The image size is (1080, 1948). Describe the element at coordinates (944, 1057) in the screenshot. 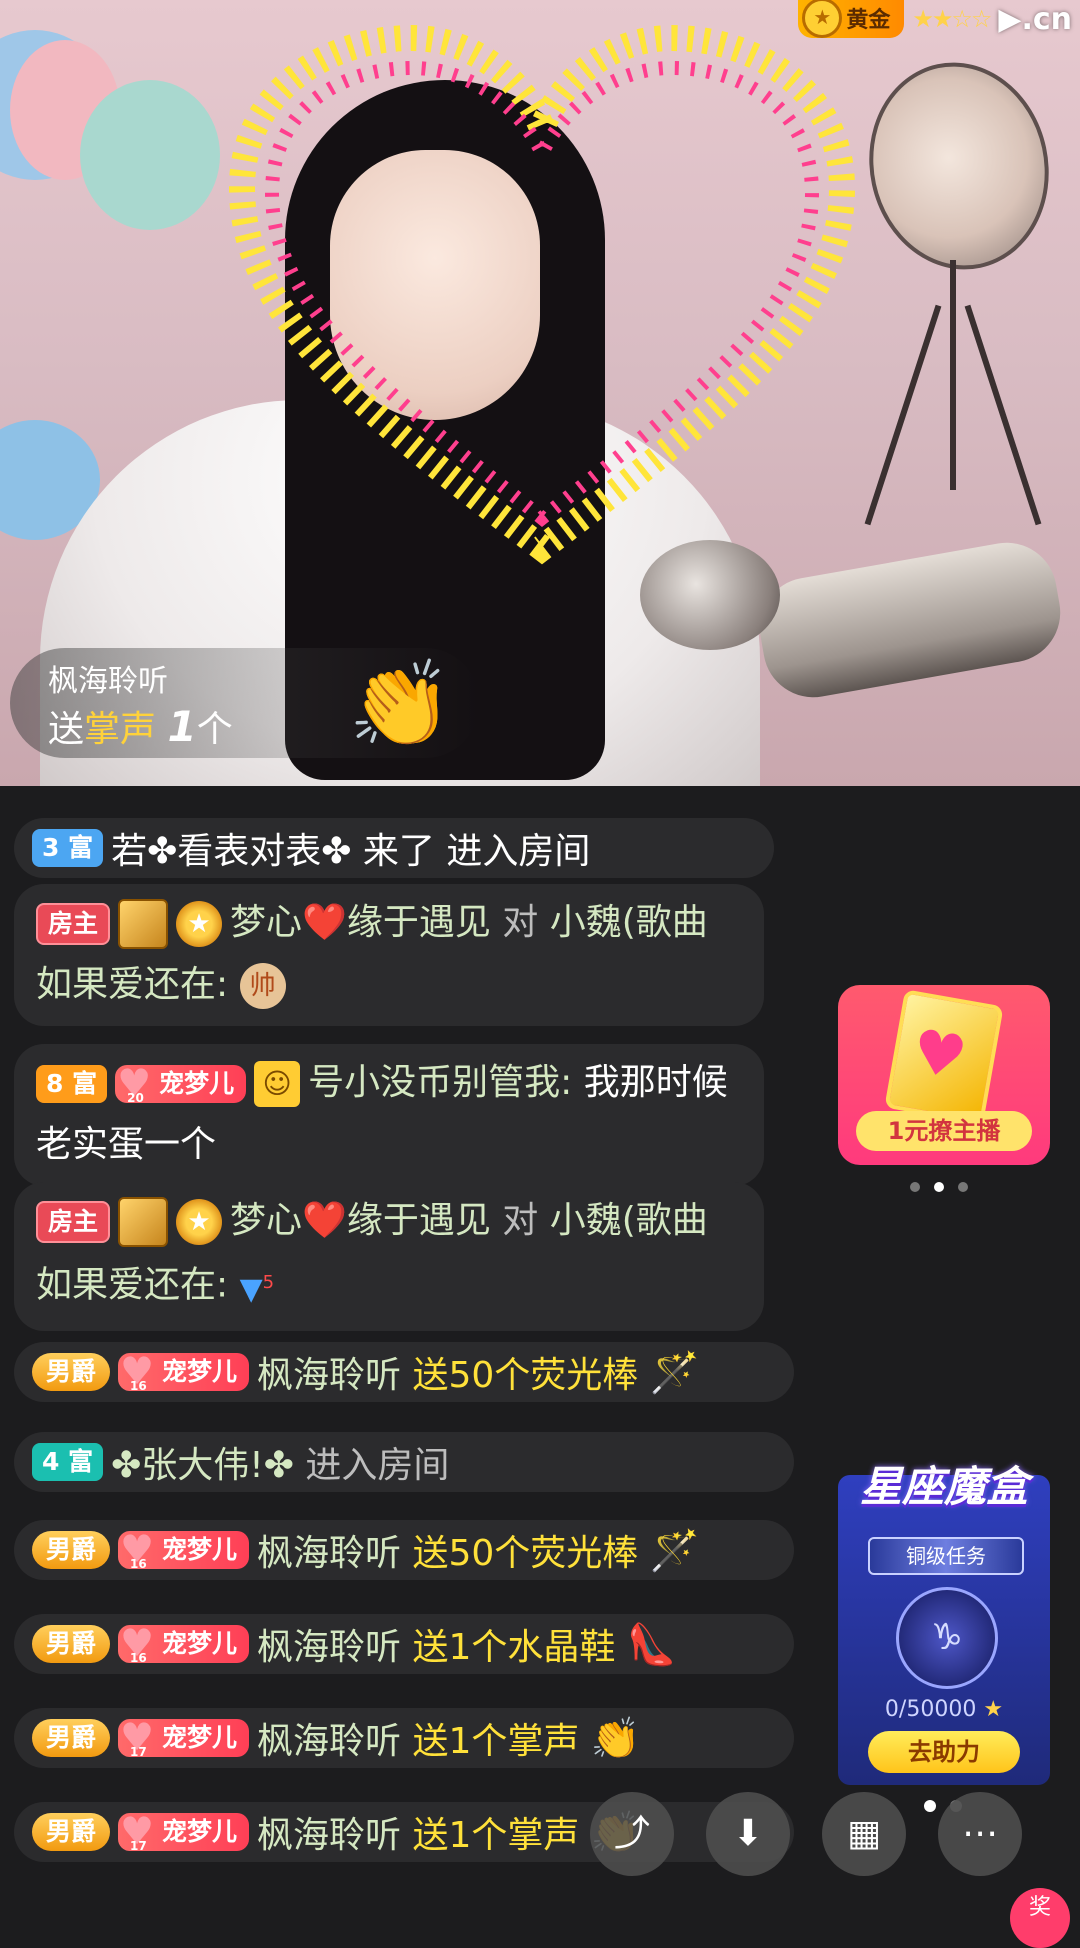

I see `heart-card-icon: ♥` at that location.